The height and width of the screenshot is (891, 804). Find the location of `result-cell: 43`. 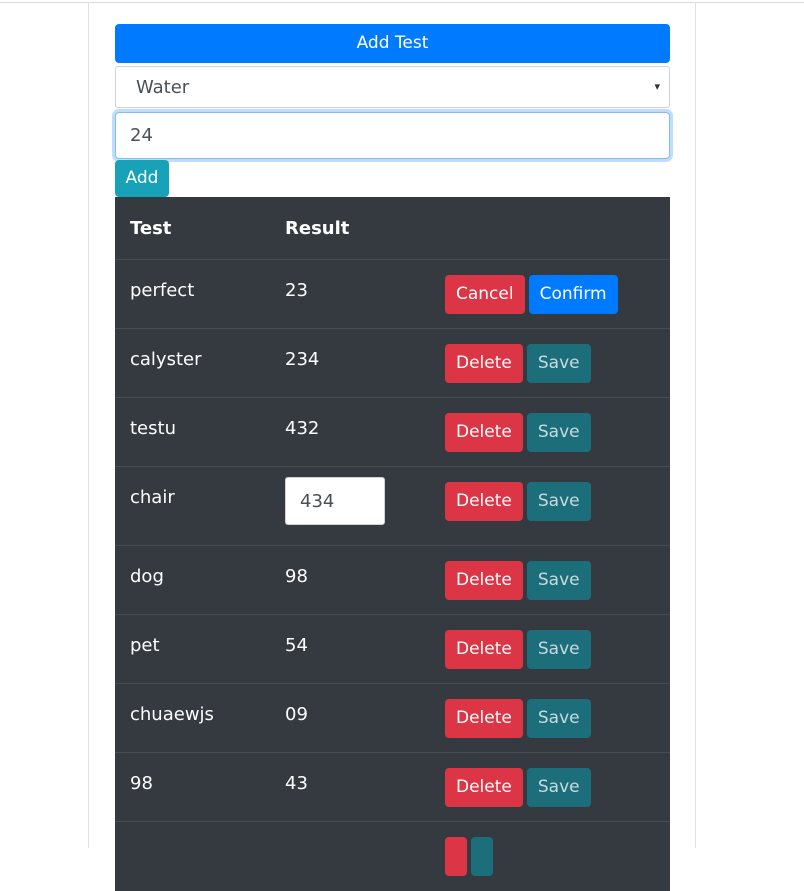

result-cell: 43 is located at coordinates (350, 787).